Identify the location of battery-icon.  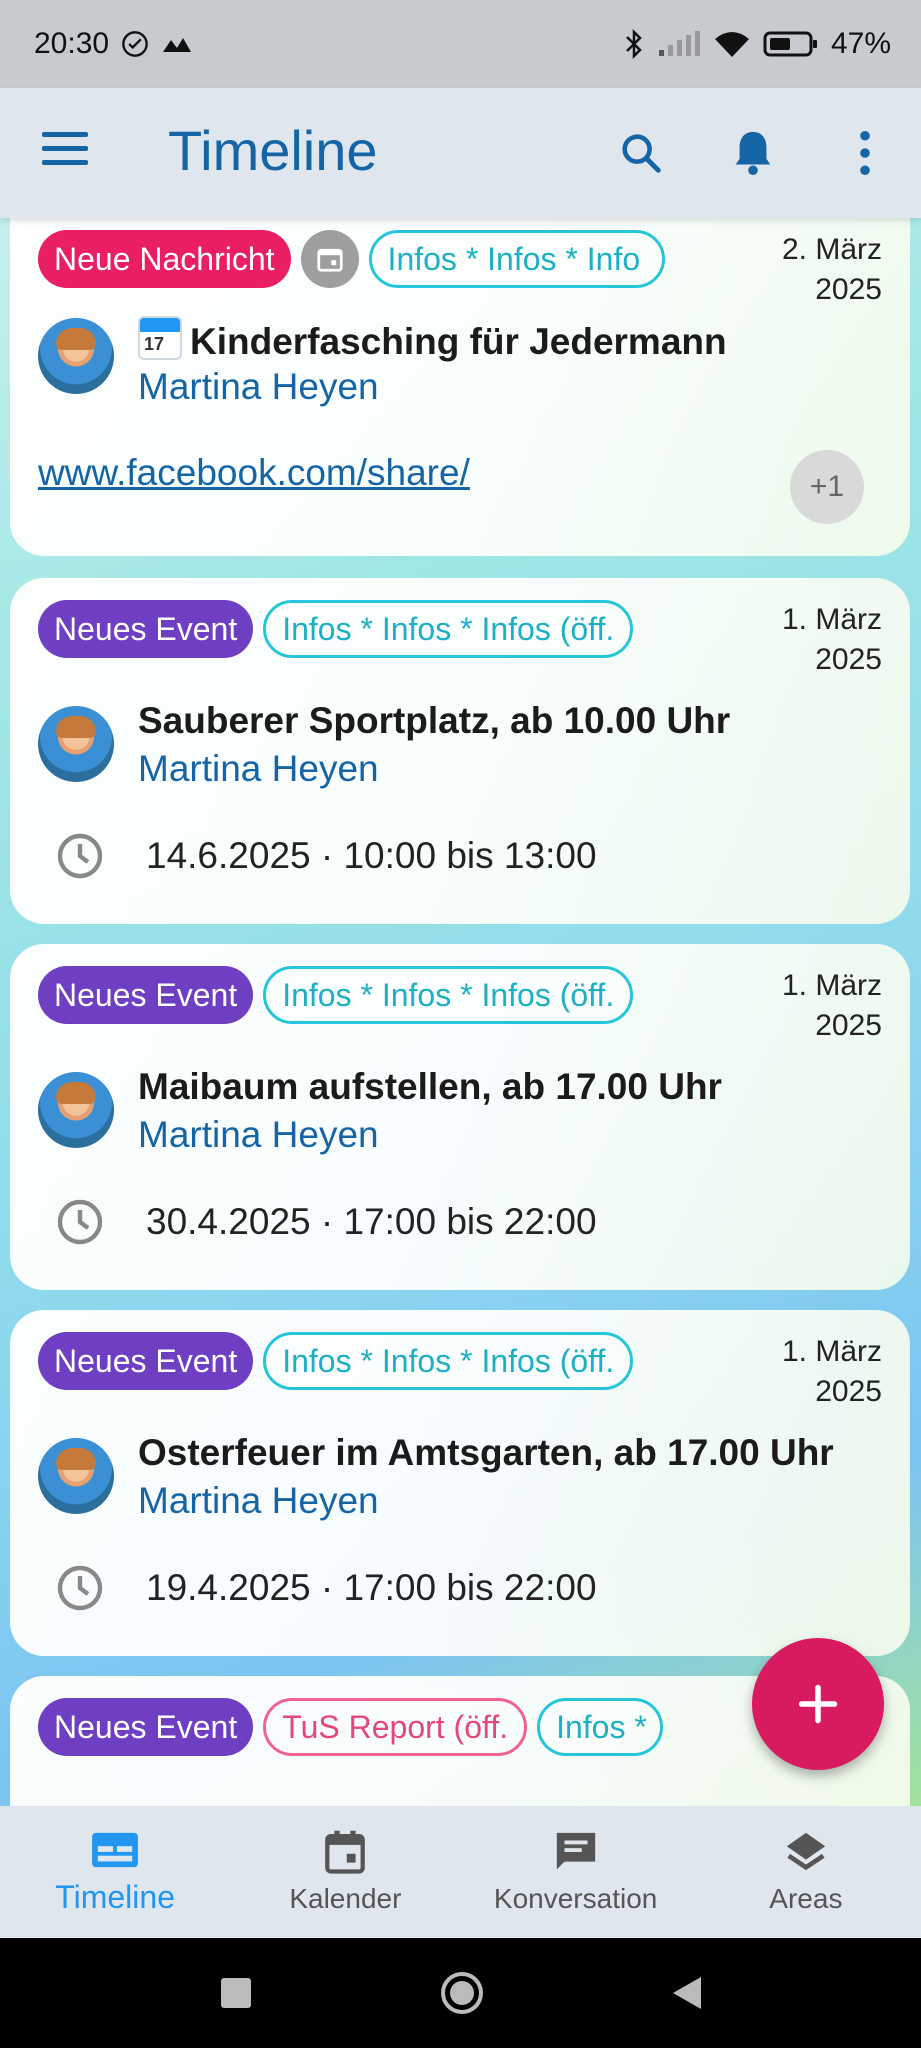
(790, 44).